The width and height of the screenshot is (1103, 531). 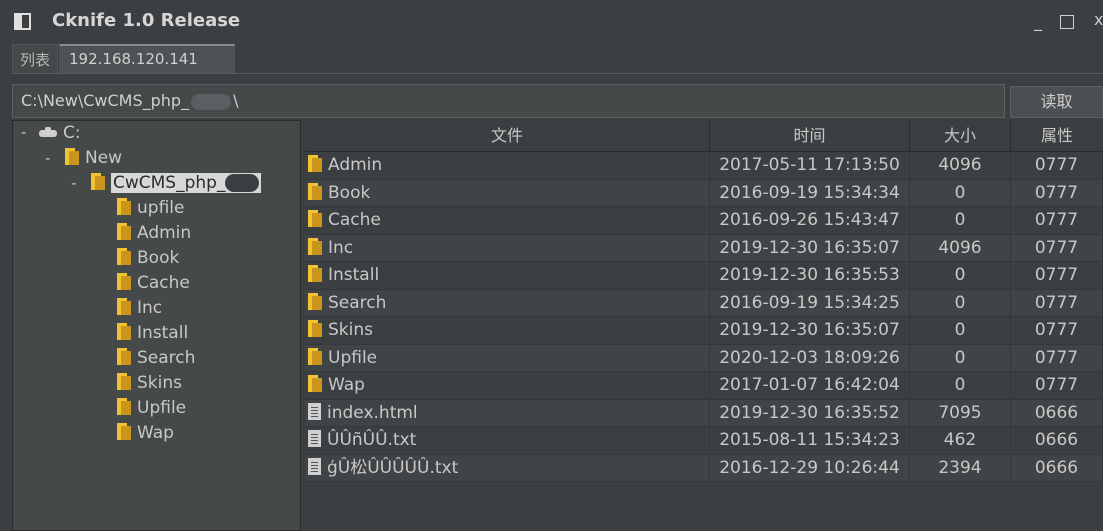 What do you see at coordinates (150, 210) in the screenshot?
I see `tree-item-upfile: upfile` at bounding box center [150, 210].